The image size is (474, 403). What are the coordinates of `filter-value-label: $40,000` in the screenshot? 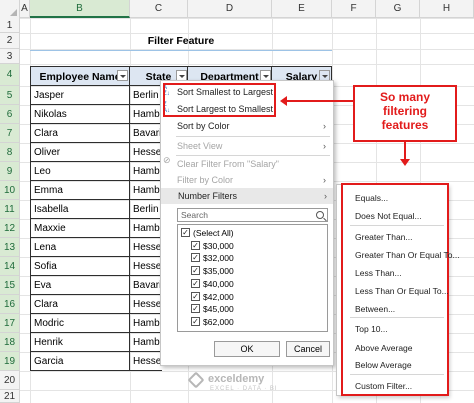 It's located at (218, 283).